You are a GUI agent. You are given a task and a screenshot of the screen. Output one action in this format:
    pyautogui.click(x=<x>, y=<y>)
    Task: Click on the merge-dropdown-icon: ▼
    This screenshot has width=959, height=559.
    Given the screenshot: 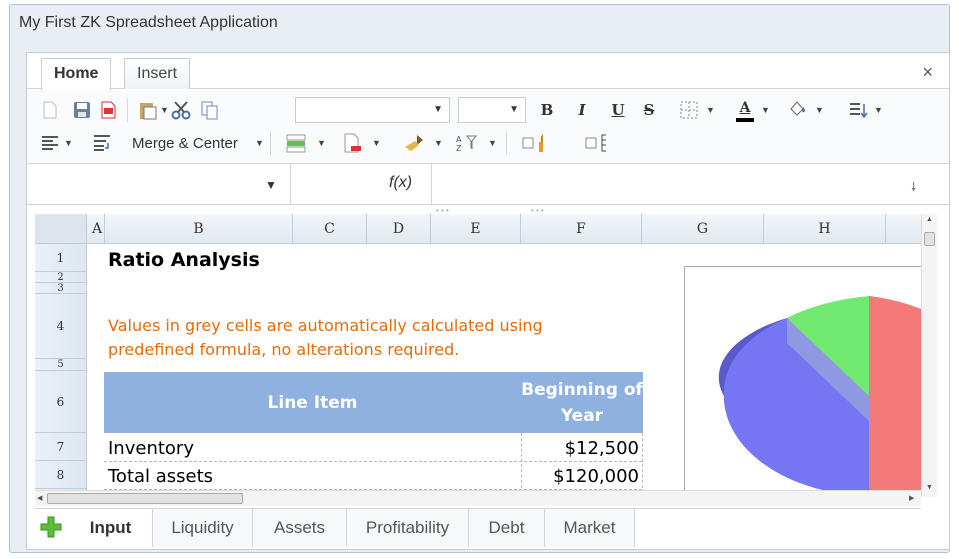 What is the action you would take?
    pyautogui.click(x=259, y=143)
    